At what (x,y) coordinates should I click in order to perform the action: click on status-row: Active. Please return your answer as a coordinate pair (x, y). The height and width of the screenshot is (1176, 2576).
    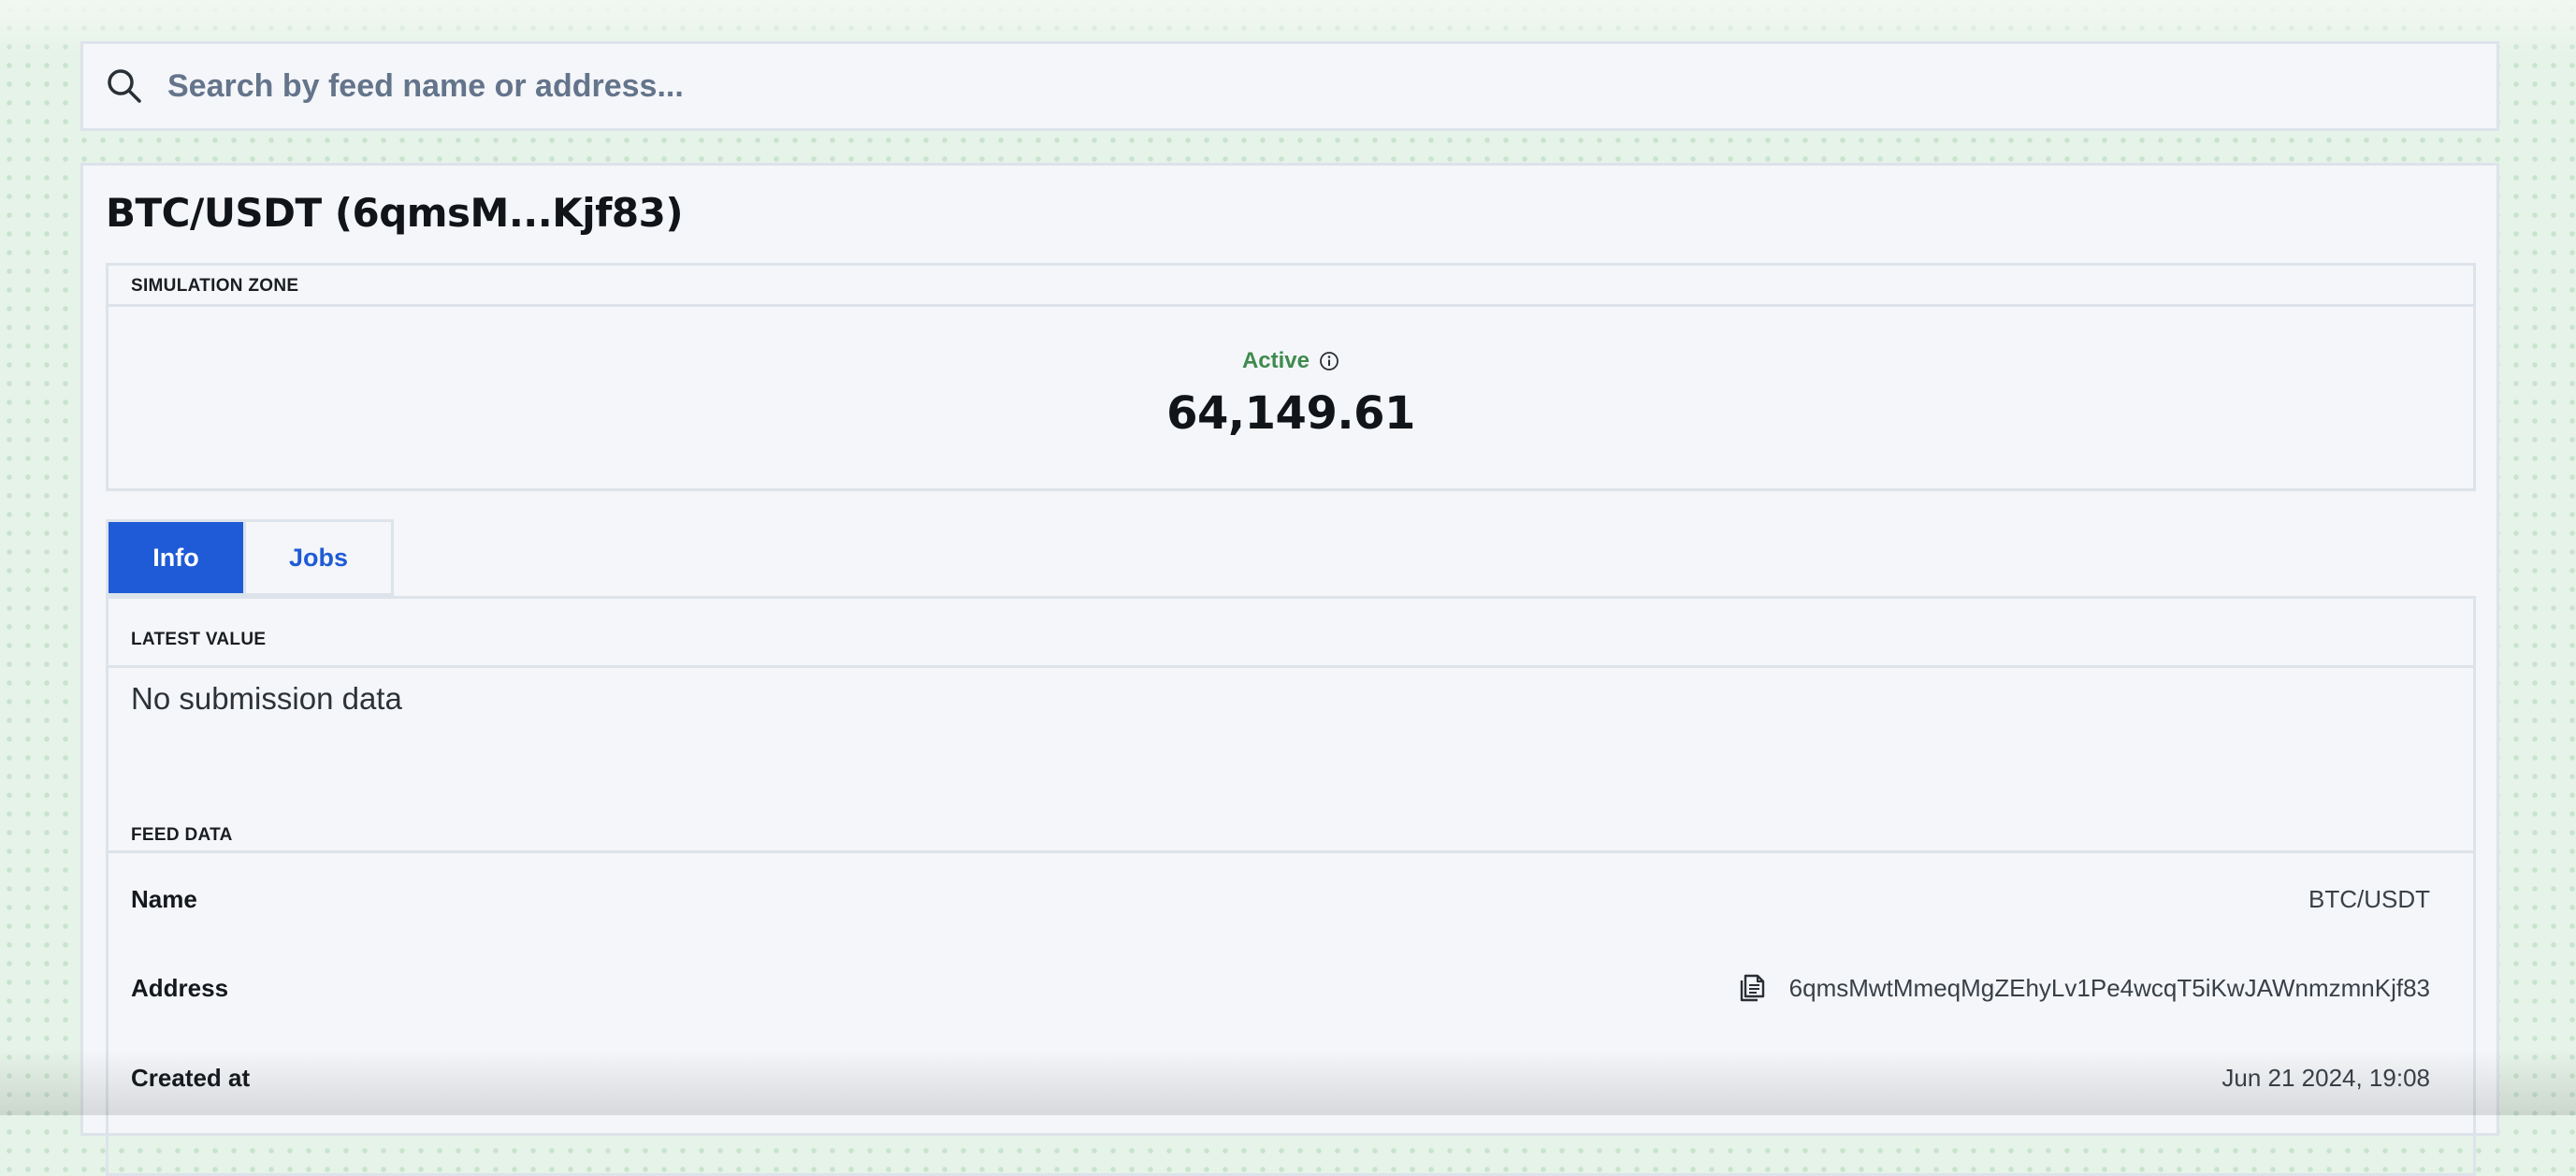
    Looking at the image, I should click on (1290, 361).